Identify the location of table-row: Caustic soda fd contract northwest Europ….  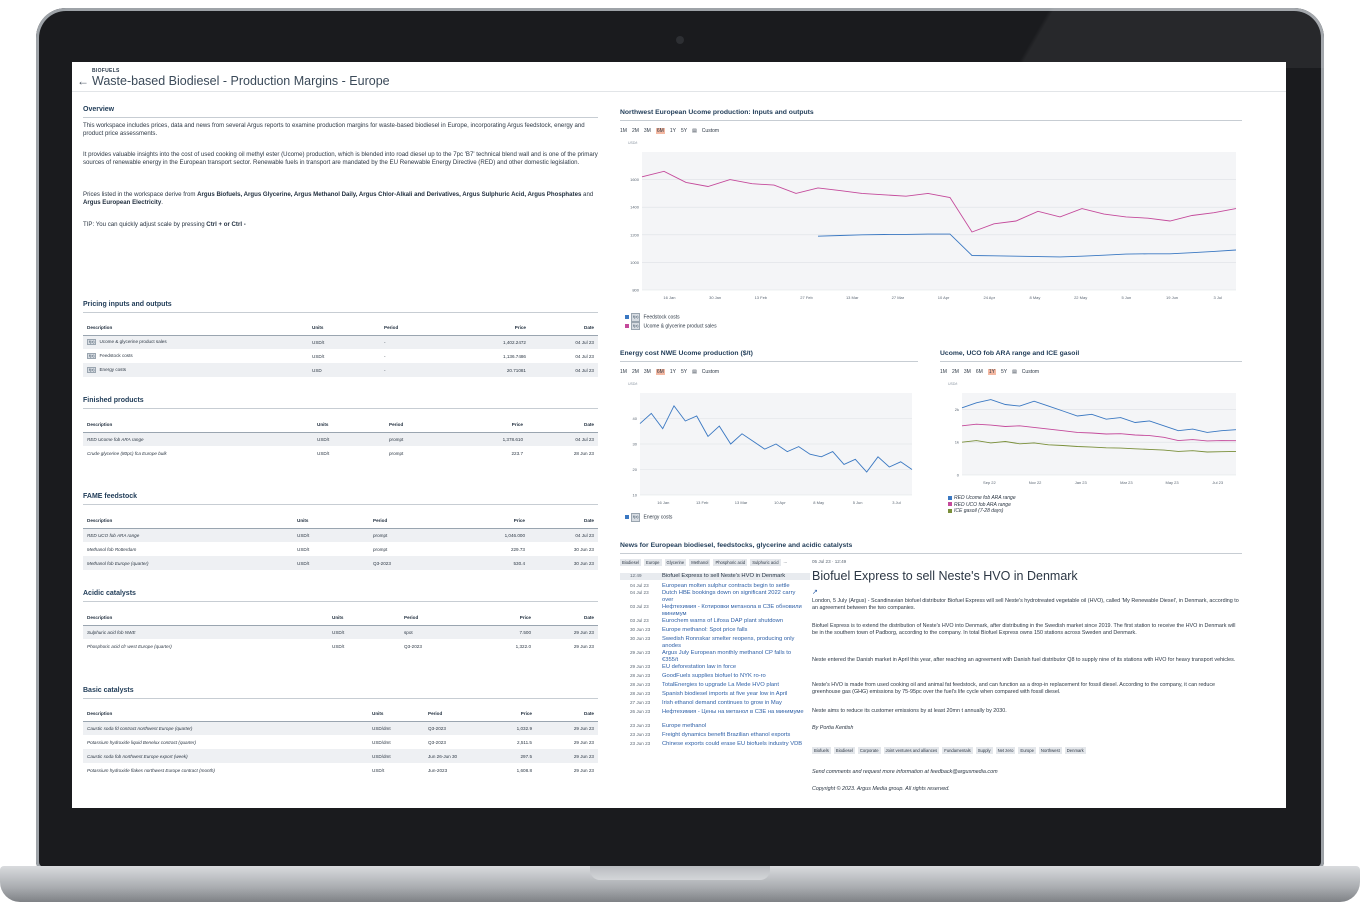
(340, 728).